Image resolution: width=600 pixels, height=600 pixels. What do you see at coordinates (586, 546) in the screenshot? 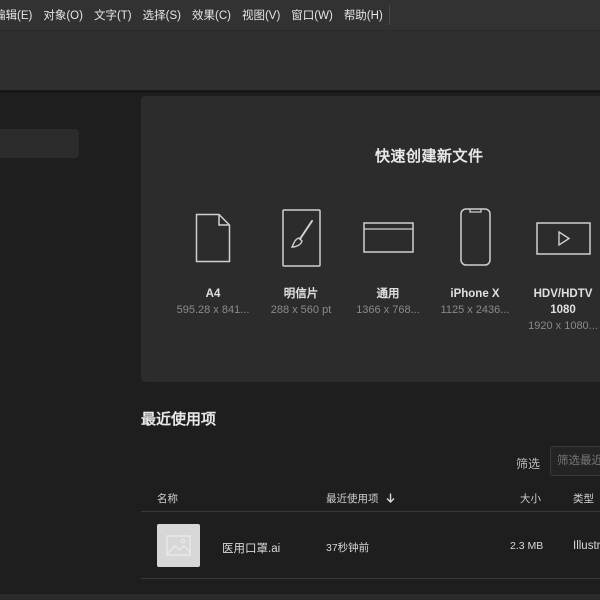
I see `file-type: Illustr` at bounding box center [586, 546].